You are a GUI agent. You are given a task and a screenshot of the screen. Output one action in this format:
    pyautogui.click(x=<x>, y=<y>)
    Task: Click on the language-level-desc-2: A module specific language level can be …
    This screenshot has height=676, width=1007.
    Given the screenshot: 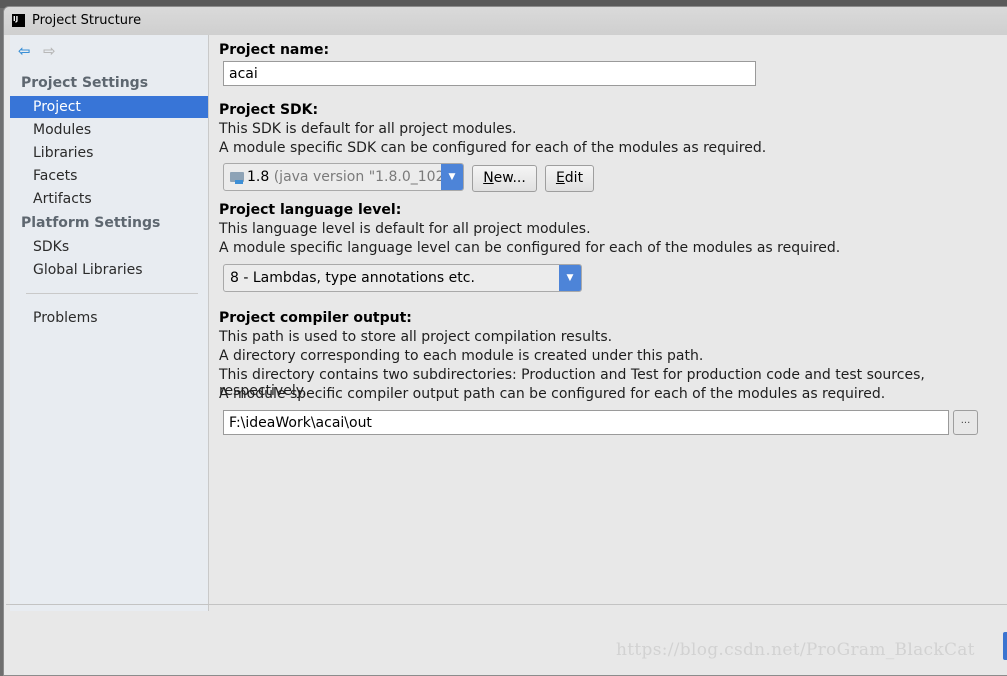 What is the action you would take?
    pyautogui.click(x=530, y=248)
    